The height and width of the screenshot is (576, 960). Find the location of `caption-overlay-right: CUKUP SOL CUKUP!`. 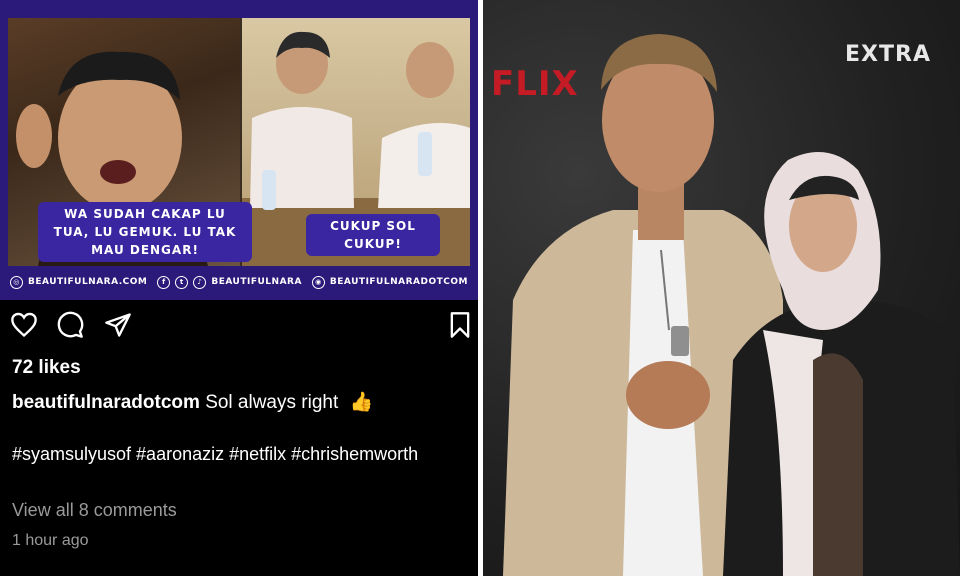

caption-overlay-right: CUKUP SOL CUKUP! is located at coordinates (373, 235).